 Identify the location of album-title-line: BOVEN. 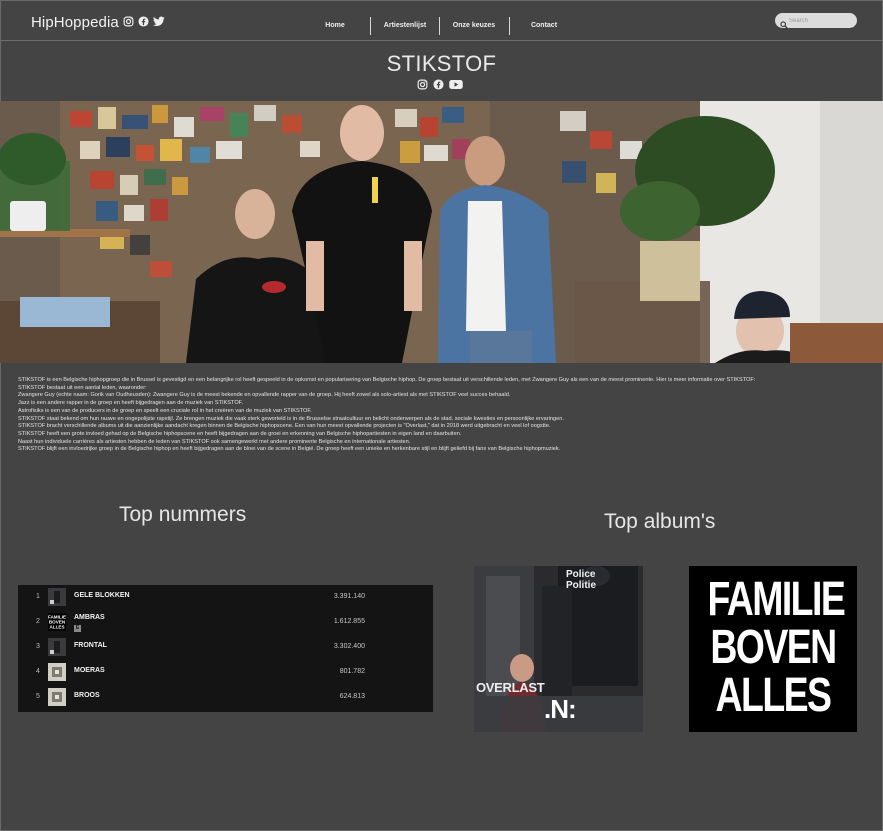
(773, 647).